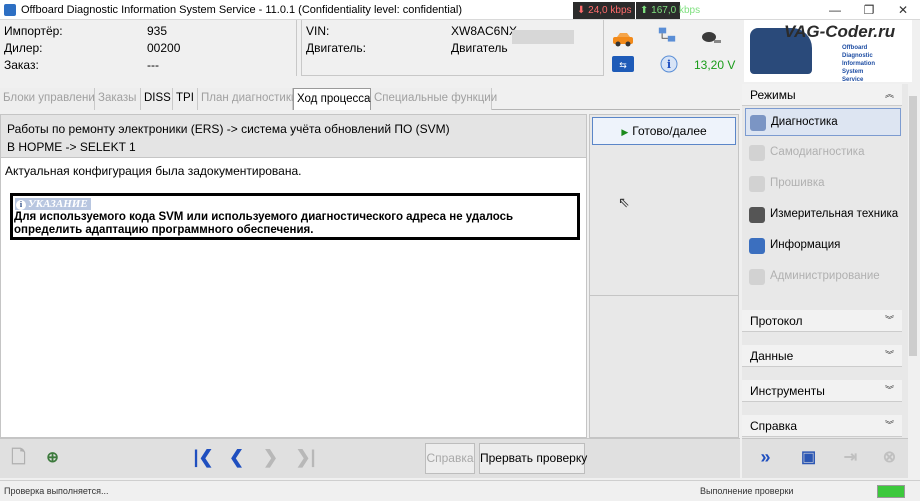 The width and height of the screenshot is (920, 501). I want to click on tab-process: Ход процесса, so click(332, 99).